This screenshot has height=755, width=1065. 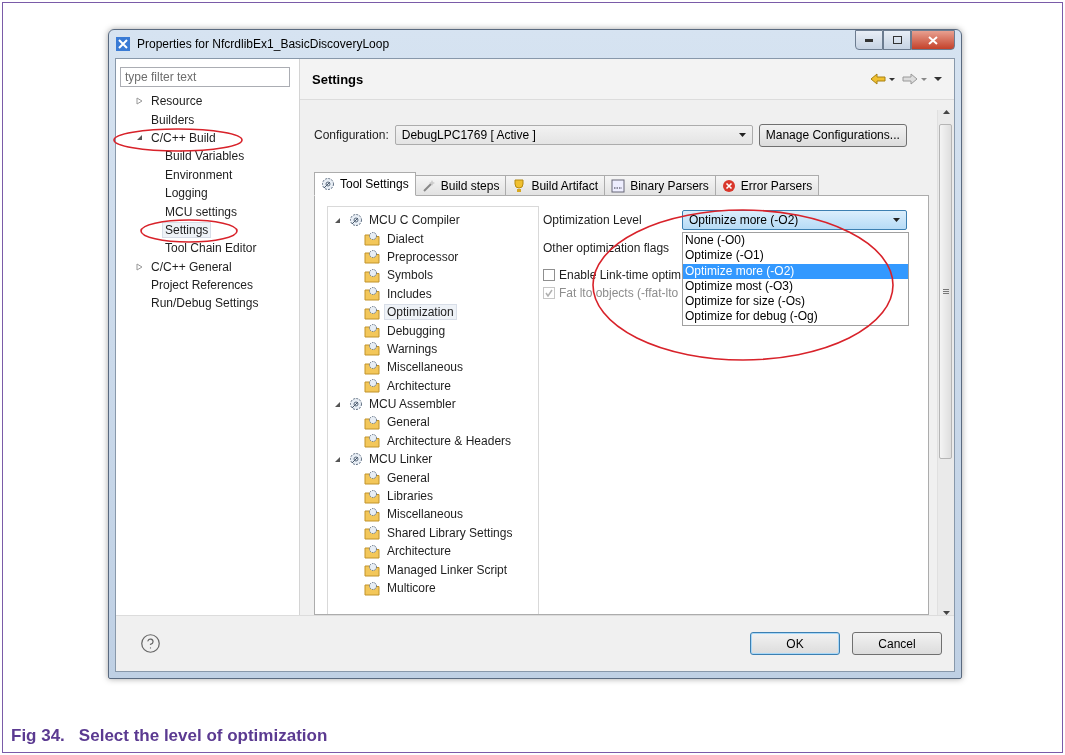 I want to click on figure-number: Fig 34., so click(x=38, y=736).